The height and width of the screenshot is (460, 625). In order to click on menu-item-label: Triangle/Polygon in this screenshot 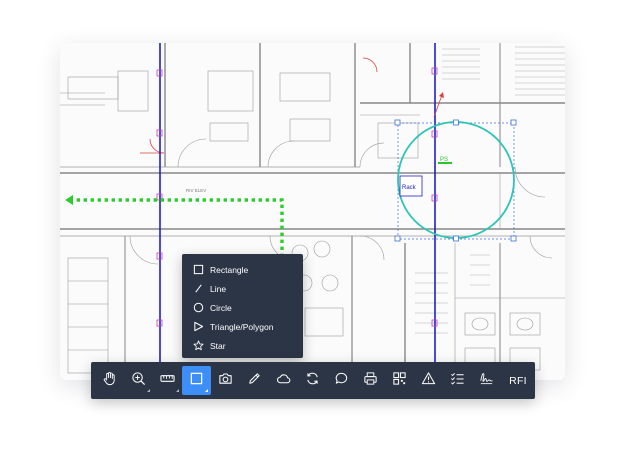, I will do `click(242, 326)`.